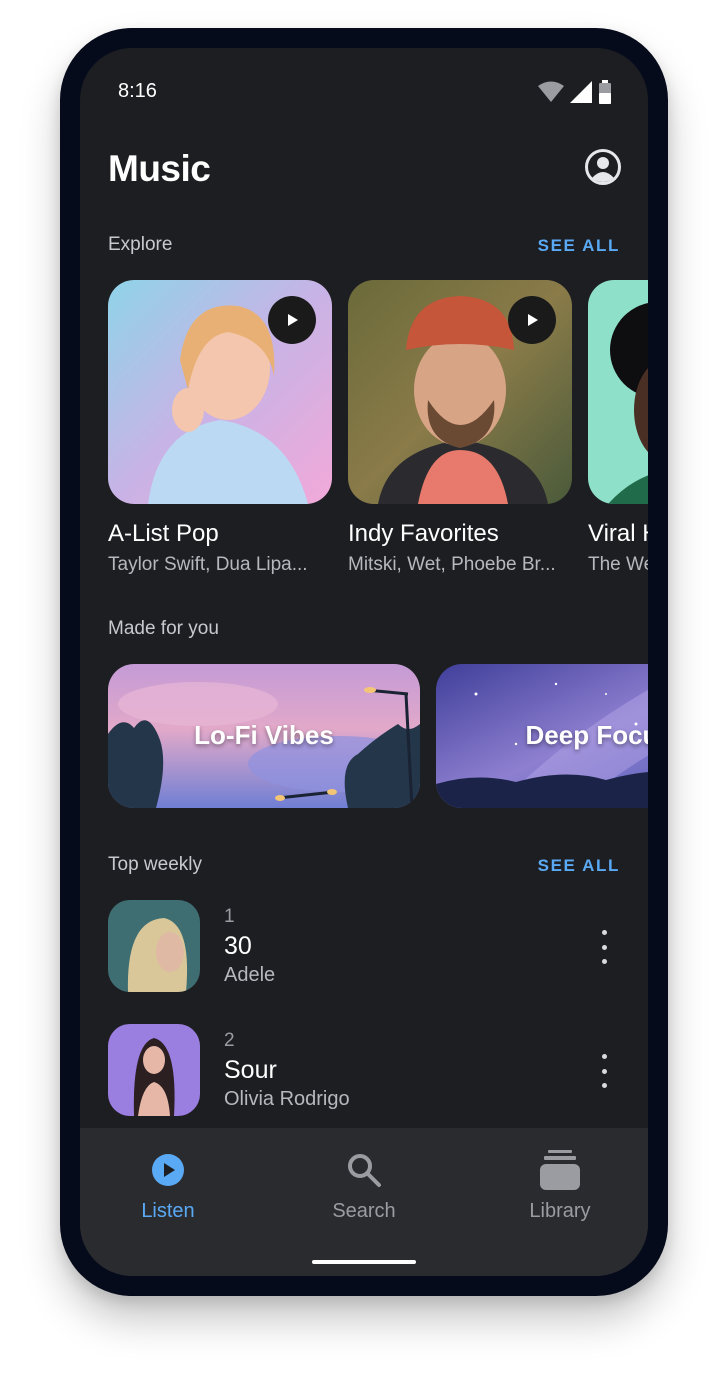 This screenshot has height=1388, width=728. I want to click on track-row: 1 30 Adele, so click(368, 946).